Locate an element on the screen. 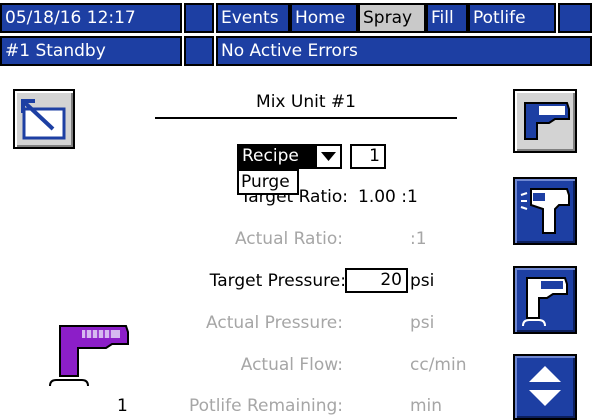  actual-ratio-label: Actual Ratio: is located at coordinates (288, 239).